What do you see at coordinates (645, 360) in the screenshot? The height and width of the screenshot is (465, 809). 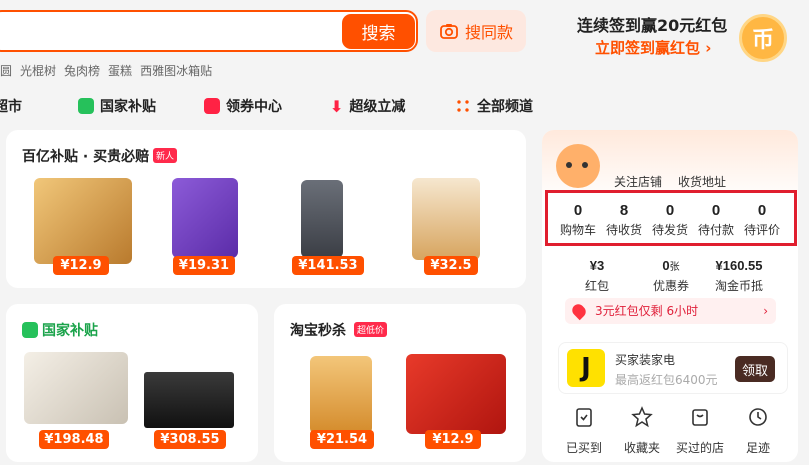 I see `promo-title: 买家装家电` at bounding box center [645, 360].